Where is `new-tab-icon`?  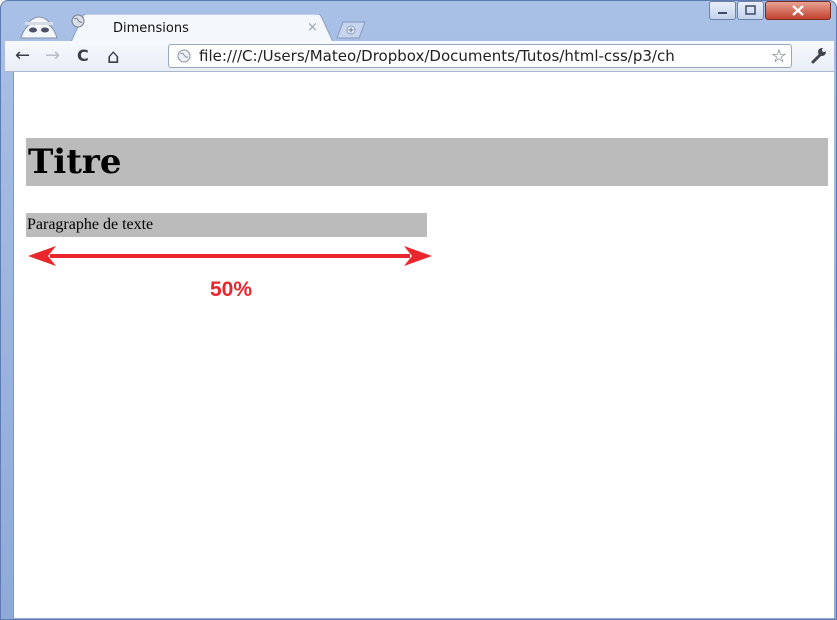 new-tab-icon is located at coordinates (351, 30).